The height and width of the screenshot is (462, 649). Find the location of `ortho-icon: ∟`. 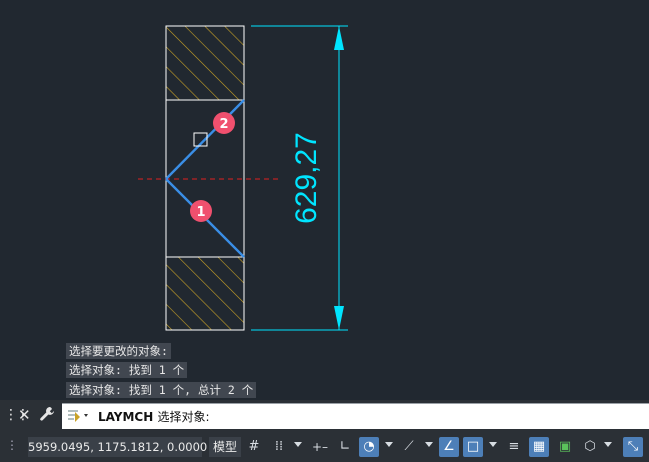

ortho-icon: ∟ is located at coordinates (345, 447).